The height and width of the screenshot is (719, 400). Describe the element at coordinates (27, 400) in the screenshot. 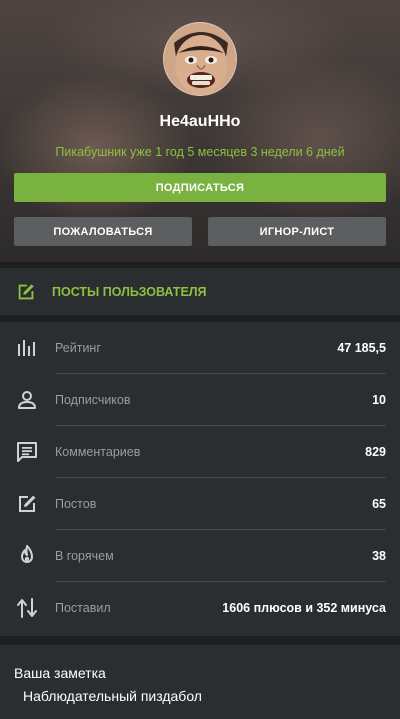

I see `person-icon` at that location.